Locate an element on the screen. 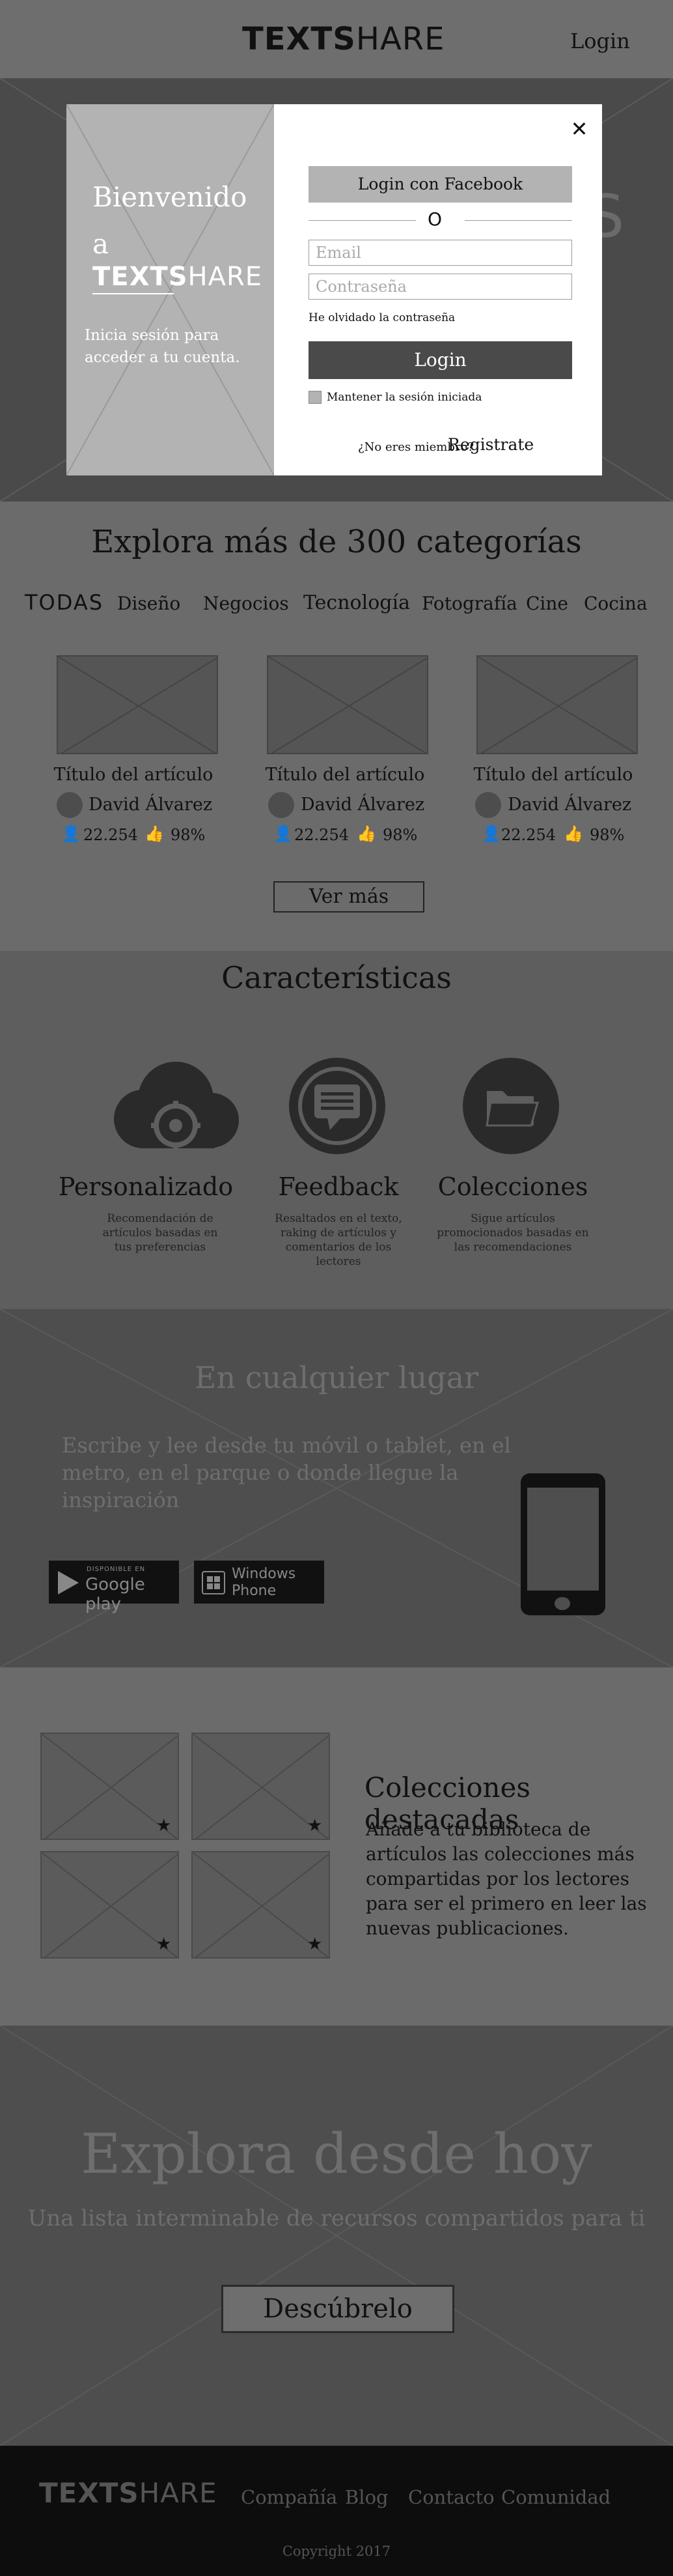  footer-link-company: Compañía is located at coordinates (289, 2497).